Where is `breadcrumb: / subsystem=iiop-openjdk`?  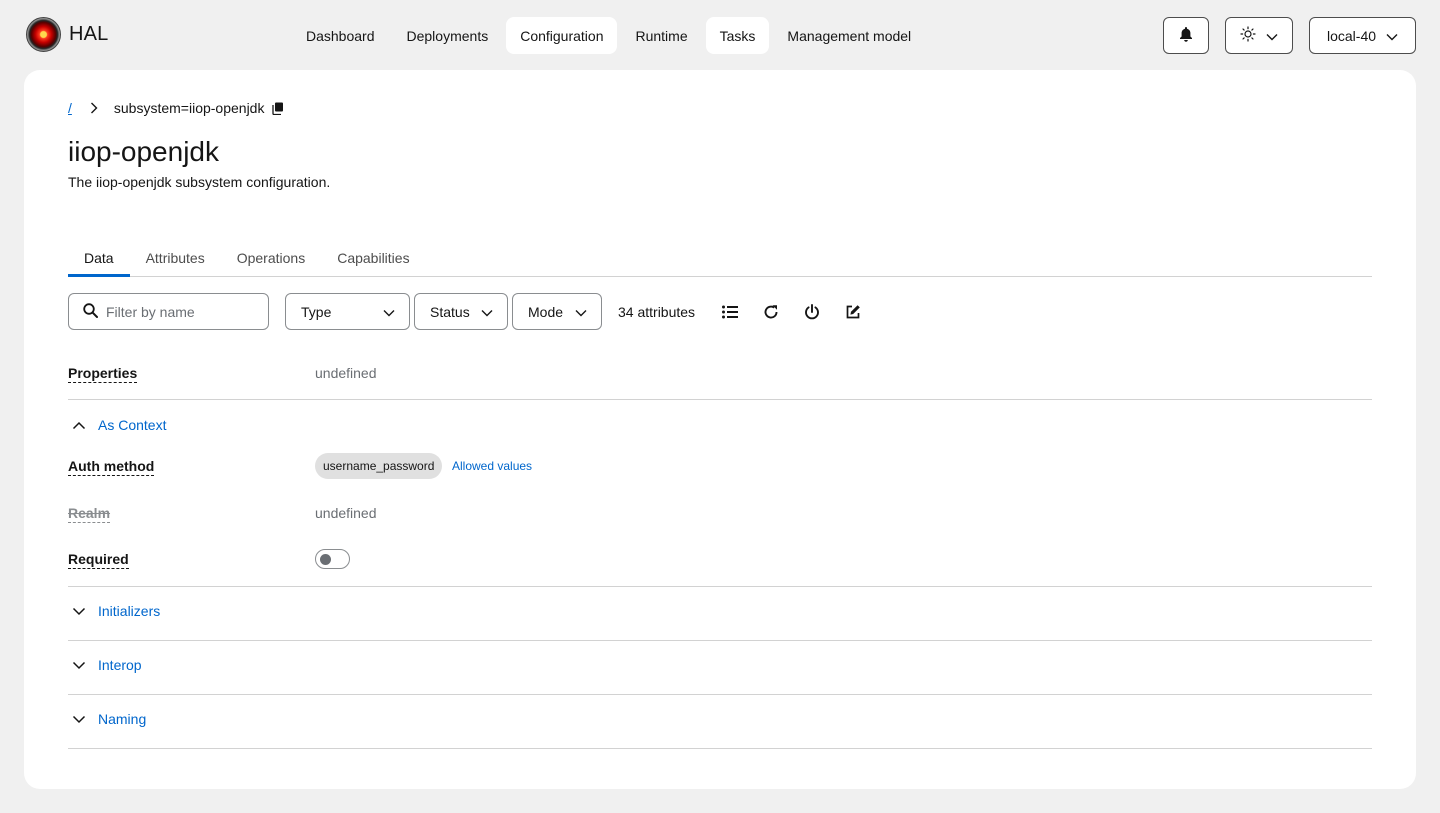 breadcrumb: / subsystem=iiop-openjdk is located at coordinates (176, 108).